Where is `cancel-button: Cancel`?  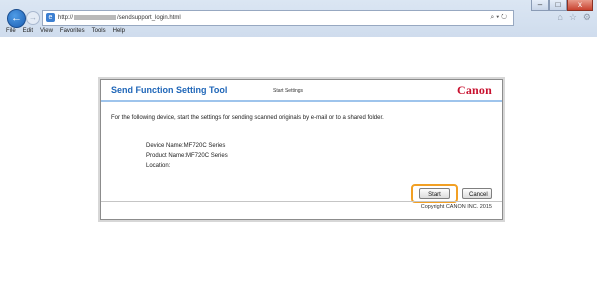
cancel-button: Cancel is located at coordinates (477, 193).